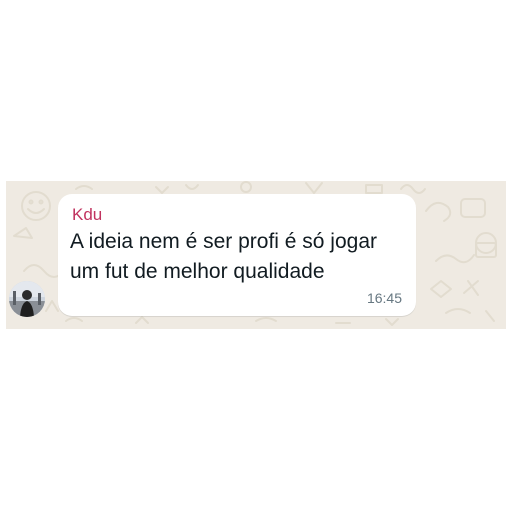 The image size is (512, 512). I want to click on message-timestamp: 16:45, so click(384, 298).